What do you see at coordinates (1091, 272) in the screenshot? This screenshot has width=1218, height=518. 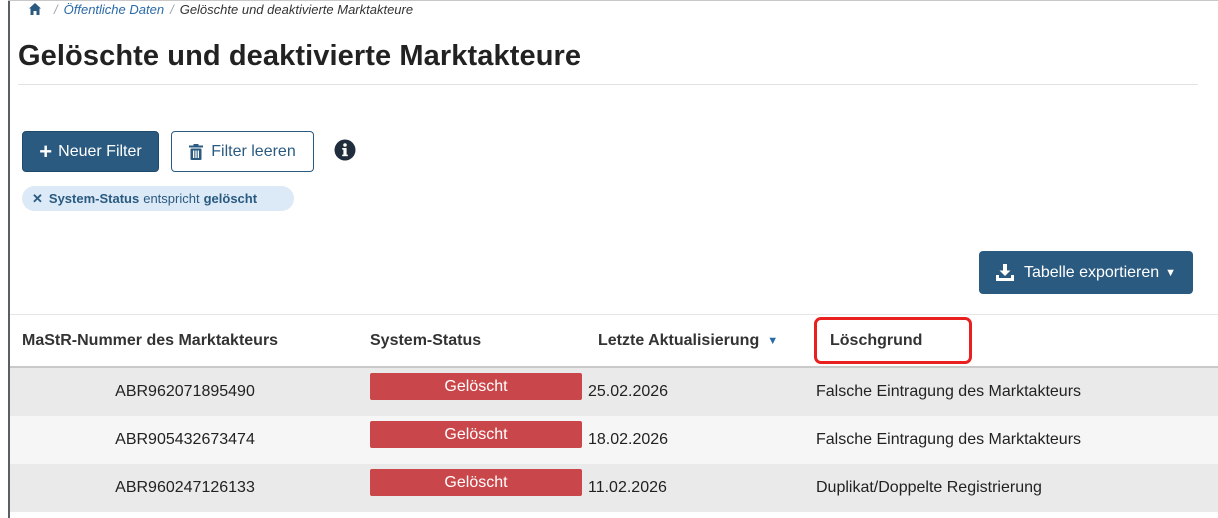 I see `export-label: Tabelle exportieren` at bounding box center [1091, 272].